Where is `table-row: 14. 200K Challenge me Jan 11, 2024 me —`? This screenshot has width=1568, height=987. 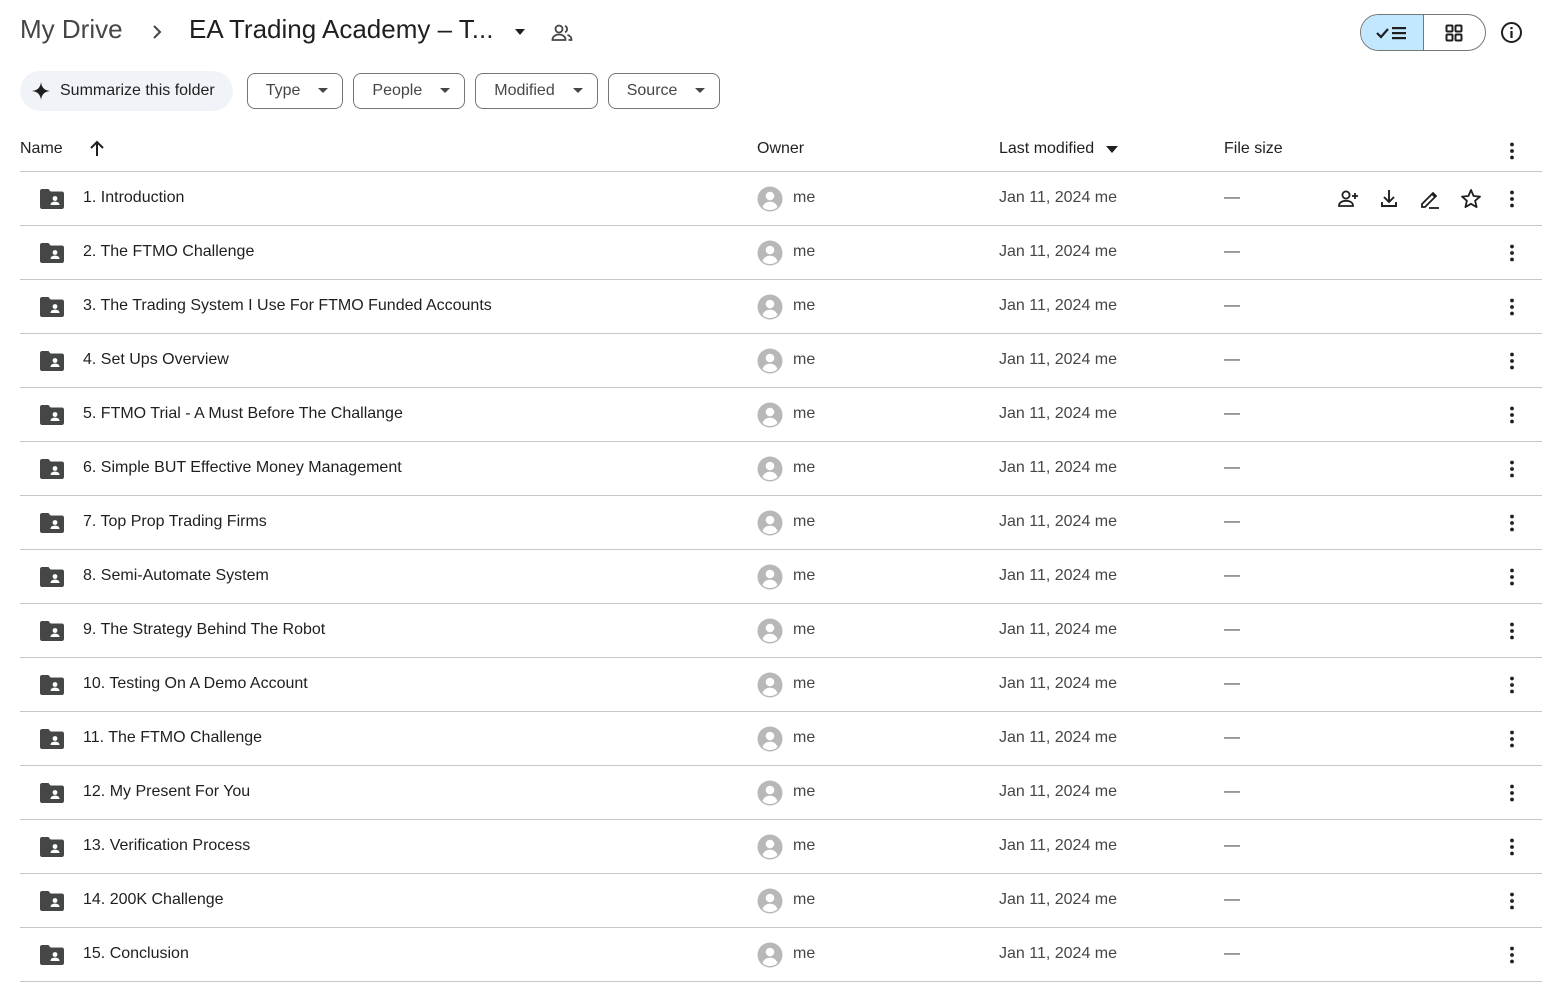 table-row: 14. 200K Challenge me Jan 11, 2024 me — is located at coordinates (781, 901).